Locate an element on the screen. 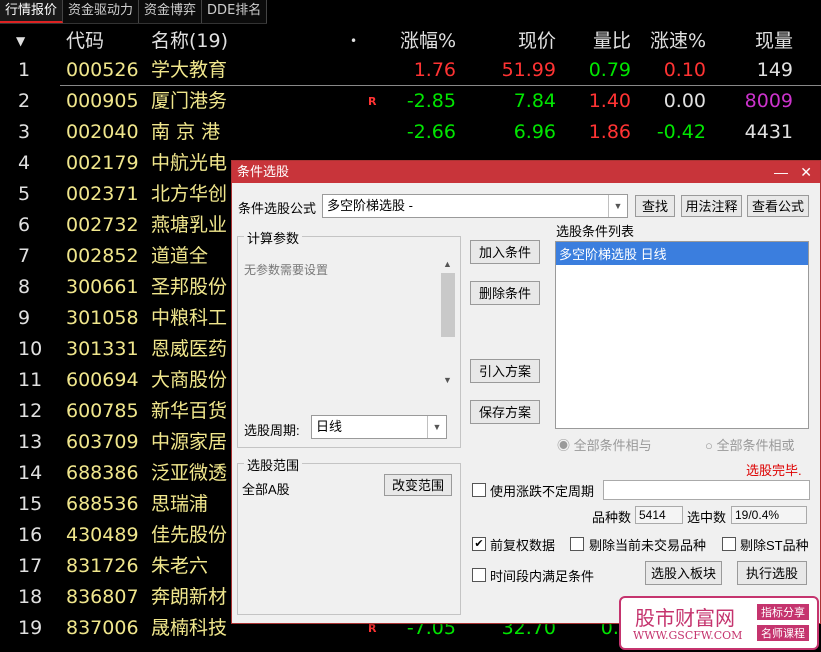 This screenshot has width=821, height=652. use-period-checkbox is located at coordinates (479, 490).